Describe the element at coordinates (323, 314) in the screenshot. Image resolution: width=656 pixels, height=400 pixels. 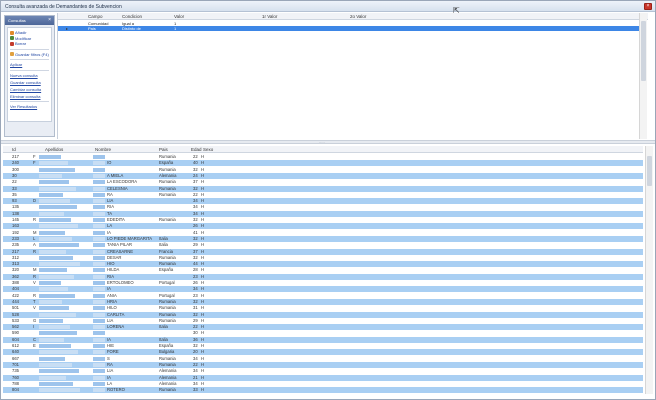
I see `table-row: 528 CARLITA Rumania 32 H` at that location.